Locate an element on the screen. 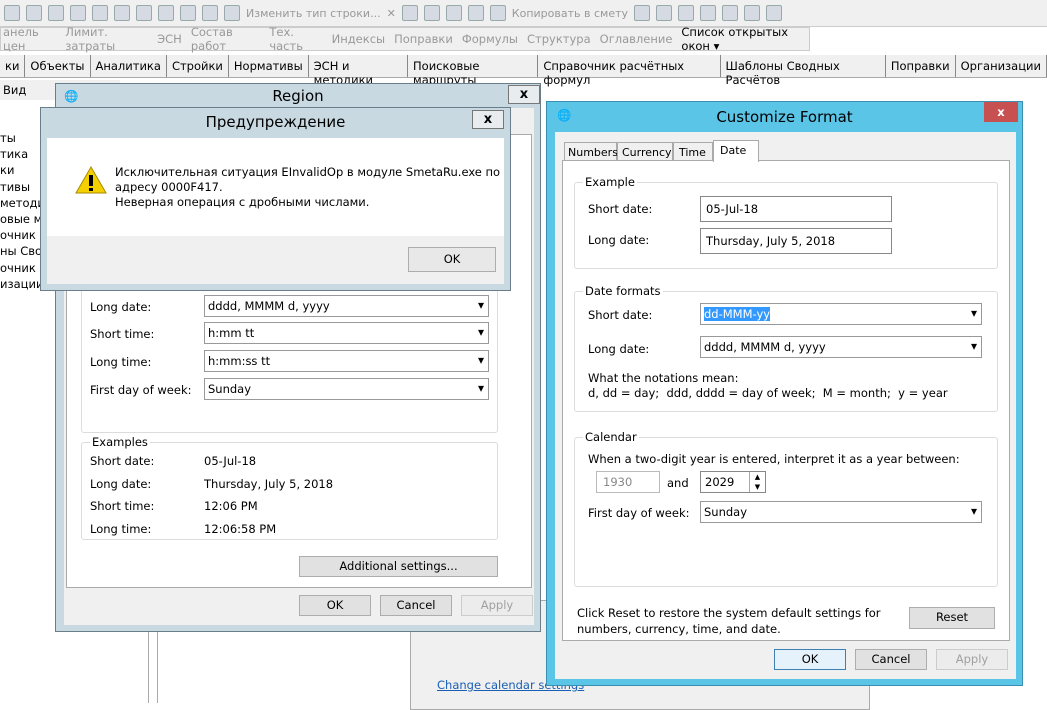  field-label: Short date: is located at coordinates (620, 315).